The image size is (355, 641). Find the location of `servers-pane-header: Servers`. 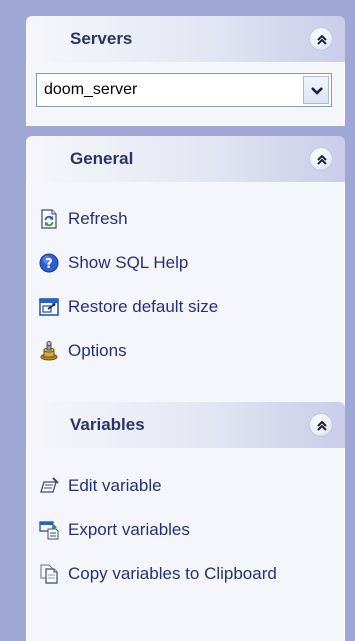

servers-pane-header: Servers is located at coordinates (185, 39).